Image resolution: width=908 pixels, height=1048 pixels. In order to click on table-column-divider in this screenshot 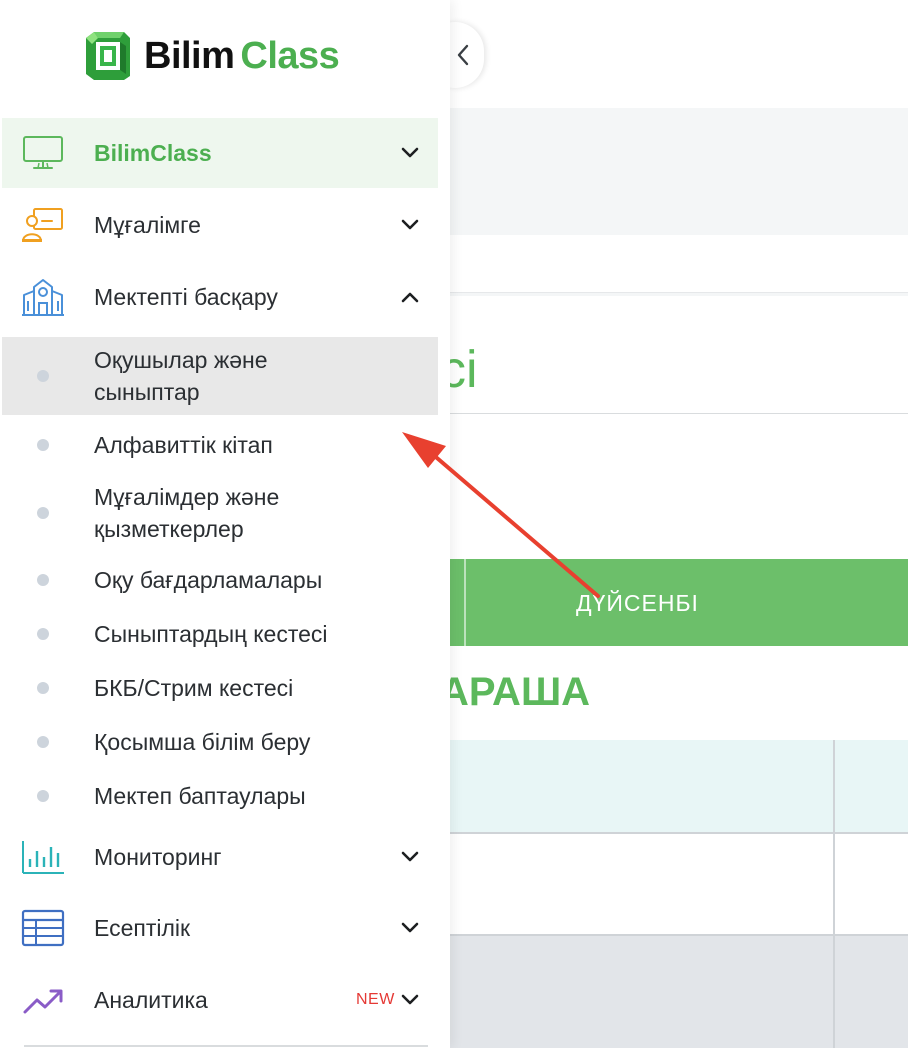, I will do `click(834, 894)`.